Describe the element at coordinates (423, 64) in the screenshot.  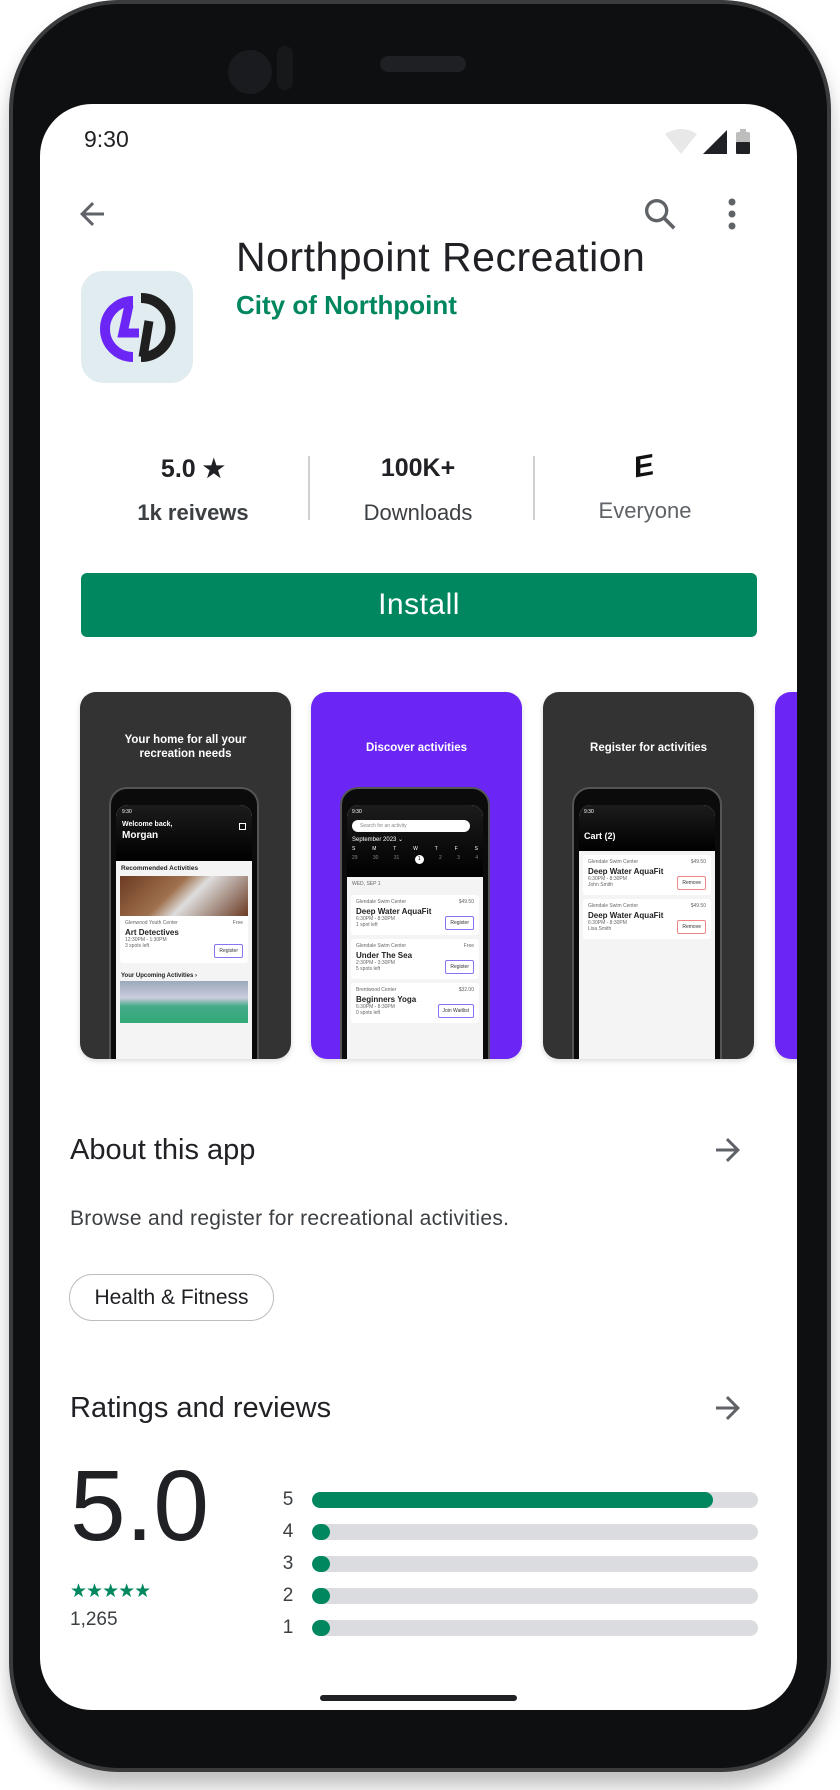
I see `speaker-grille` at that location.